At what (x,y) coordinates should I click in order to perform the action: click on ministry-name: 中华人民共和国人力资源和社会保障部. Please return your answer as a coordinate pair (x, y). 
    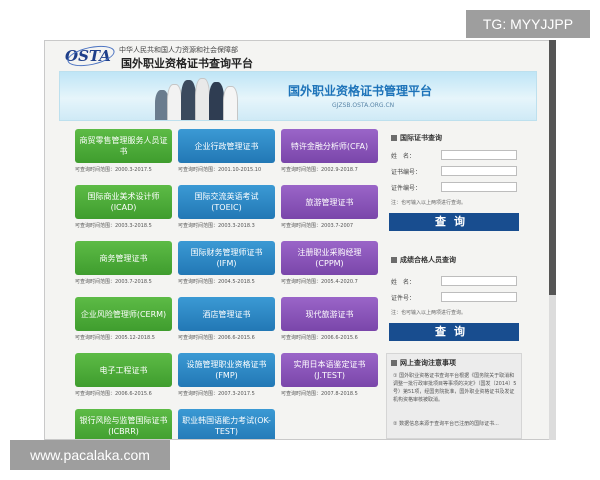
    Looking at the image, I should click on (178, 50).